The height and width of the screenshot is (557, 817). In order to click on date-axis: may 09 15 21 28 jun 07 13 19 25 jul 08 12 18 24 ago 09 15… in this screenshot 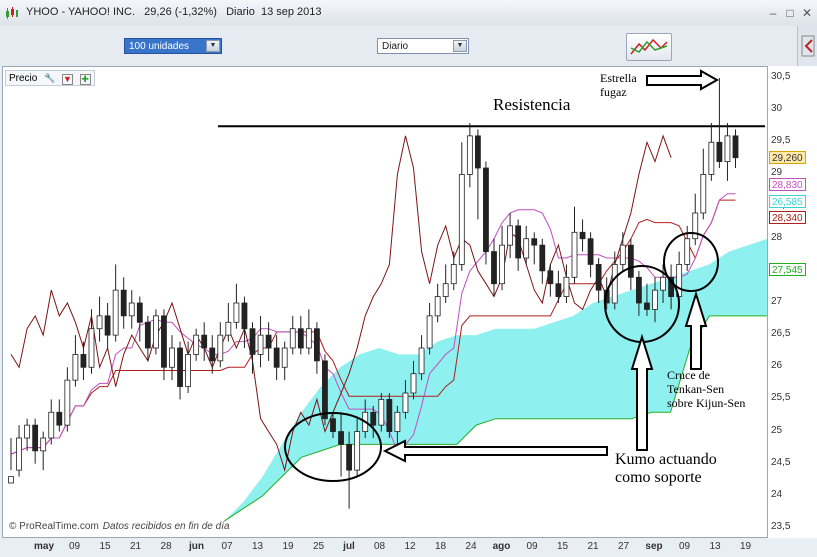, I will do `click(385, 547)`.